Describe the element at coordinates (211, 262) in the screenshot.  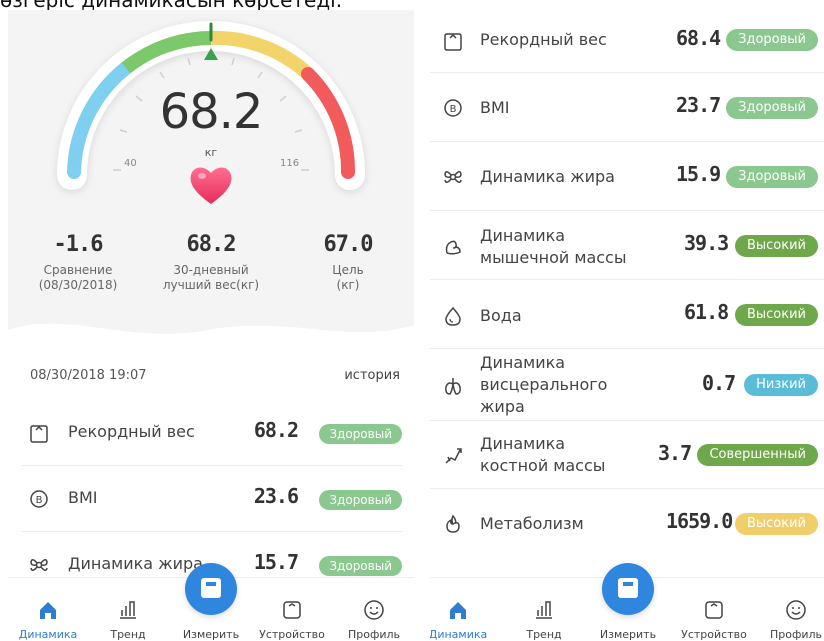
I see `stat-best-weight: 68.2 30-дневный лучший вес(кг)` at that location.